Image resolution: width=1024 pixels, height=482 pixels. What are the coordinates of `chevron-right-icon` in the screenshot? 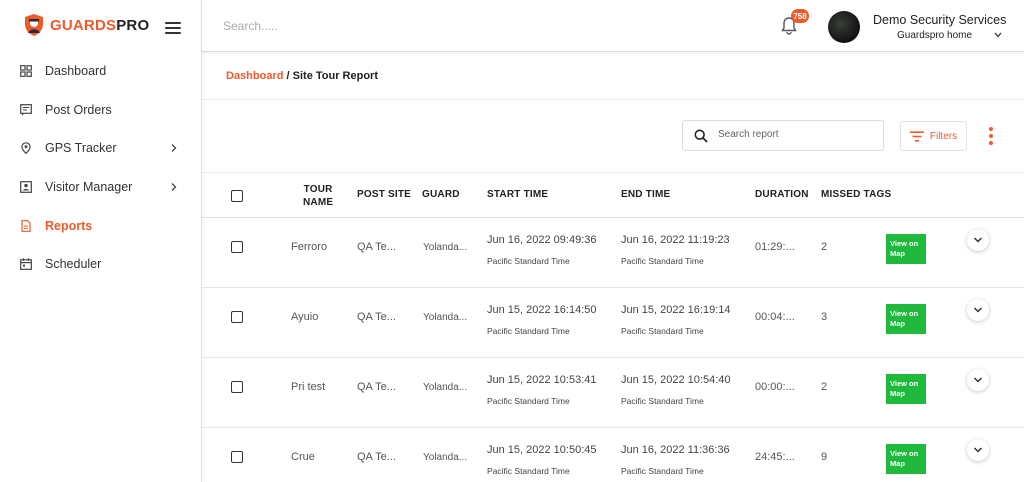 It's located at (174, 186).